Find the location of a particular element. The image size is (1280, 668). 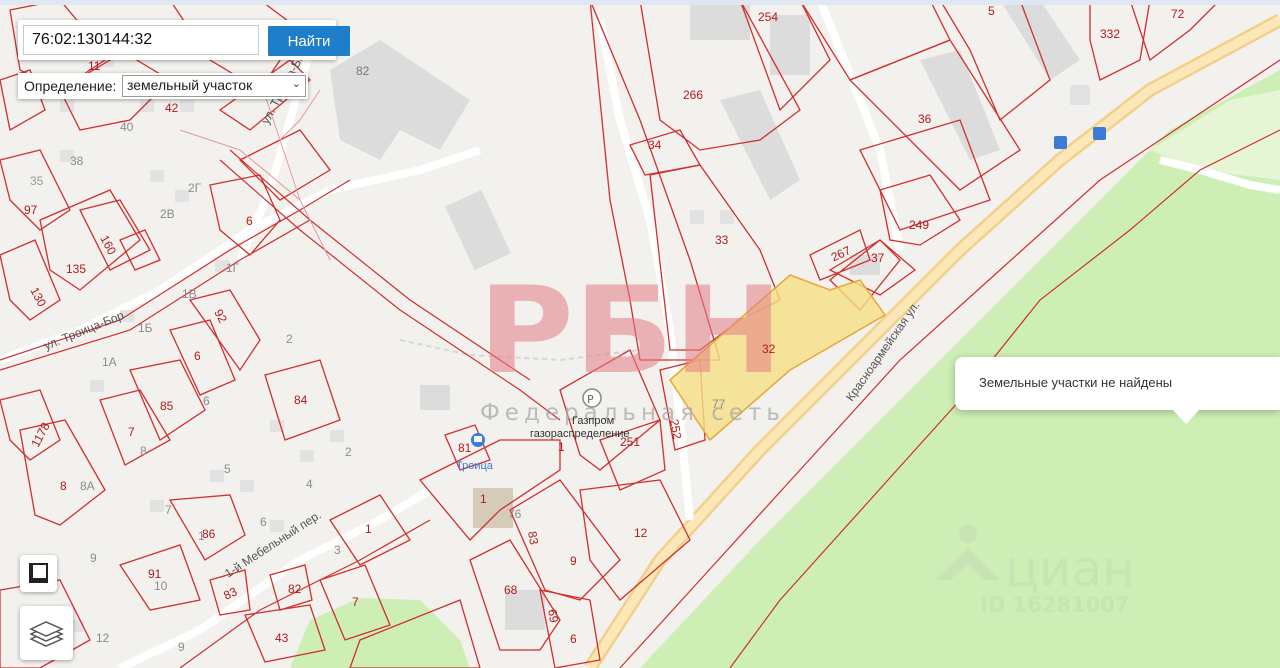

svg-text: 11 is located at coordinates (94, 66).